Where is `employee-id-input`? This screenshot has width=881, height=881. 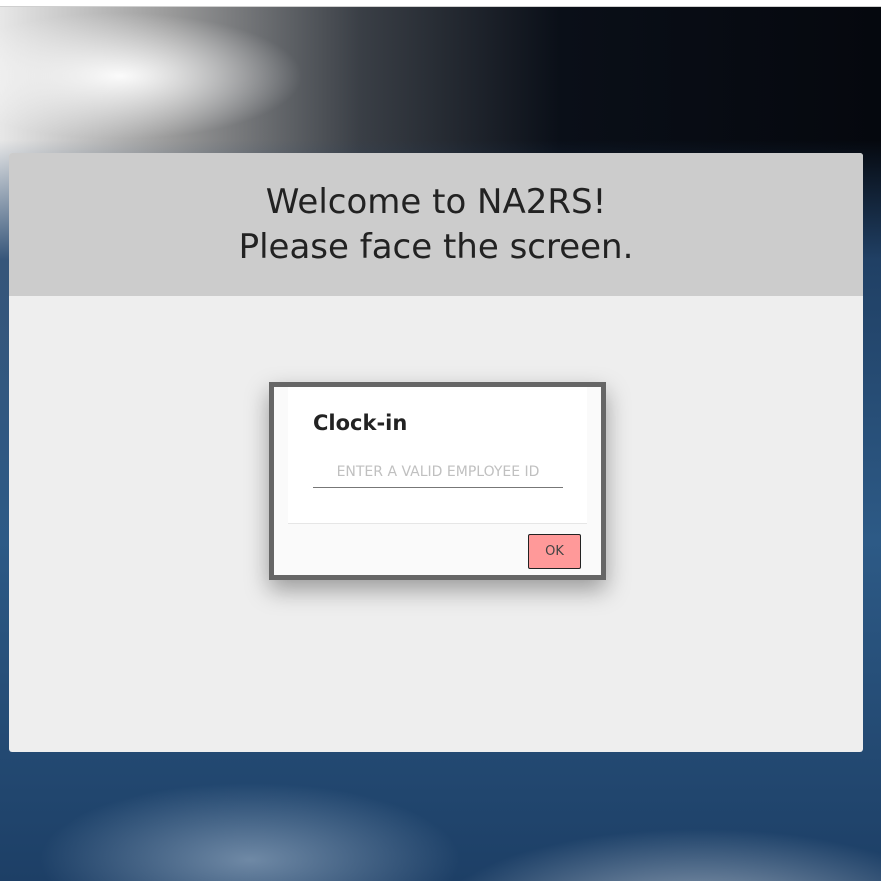
employee-id-input is located at coordinates (438, 472).